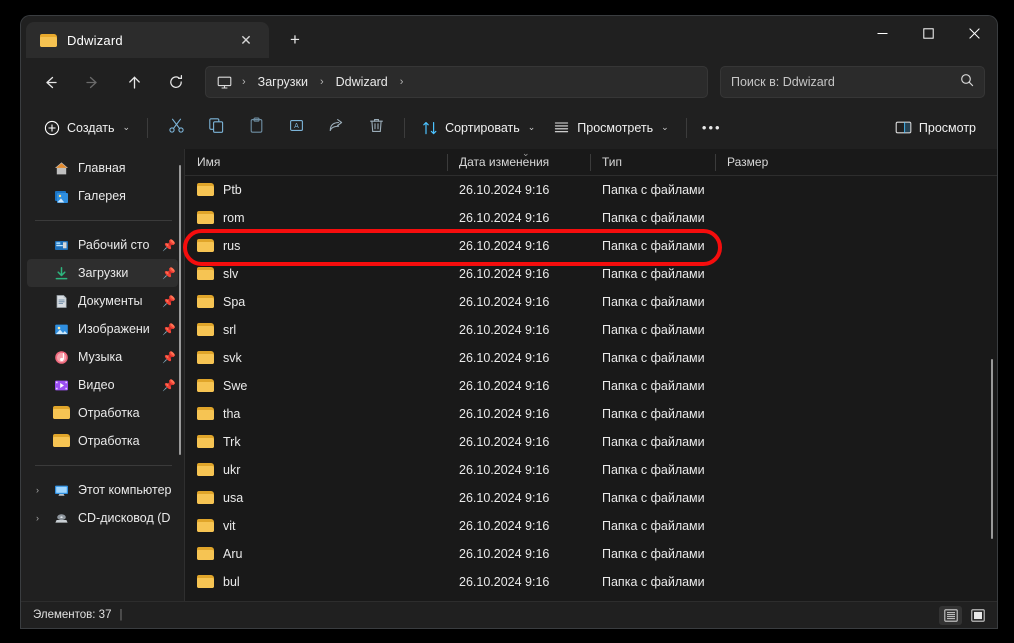 This screenshot has height=643, width=1014. I want to click on more-options-button: •••, so click(712, 128).